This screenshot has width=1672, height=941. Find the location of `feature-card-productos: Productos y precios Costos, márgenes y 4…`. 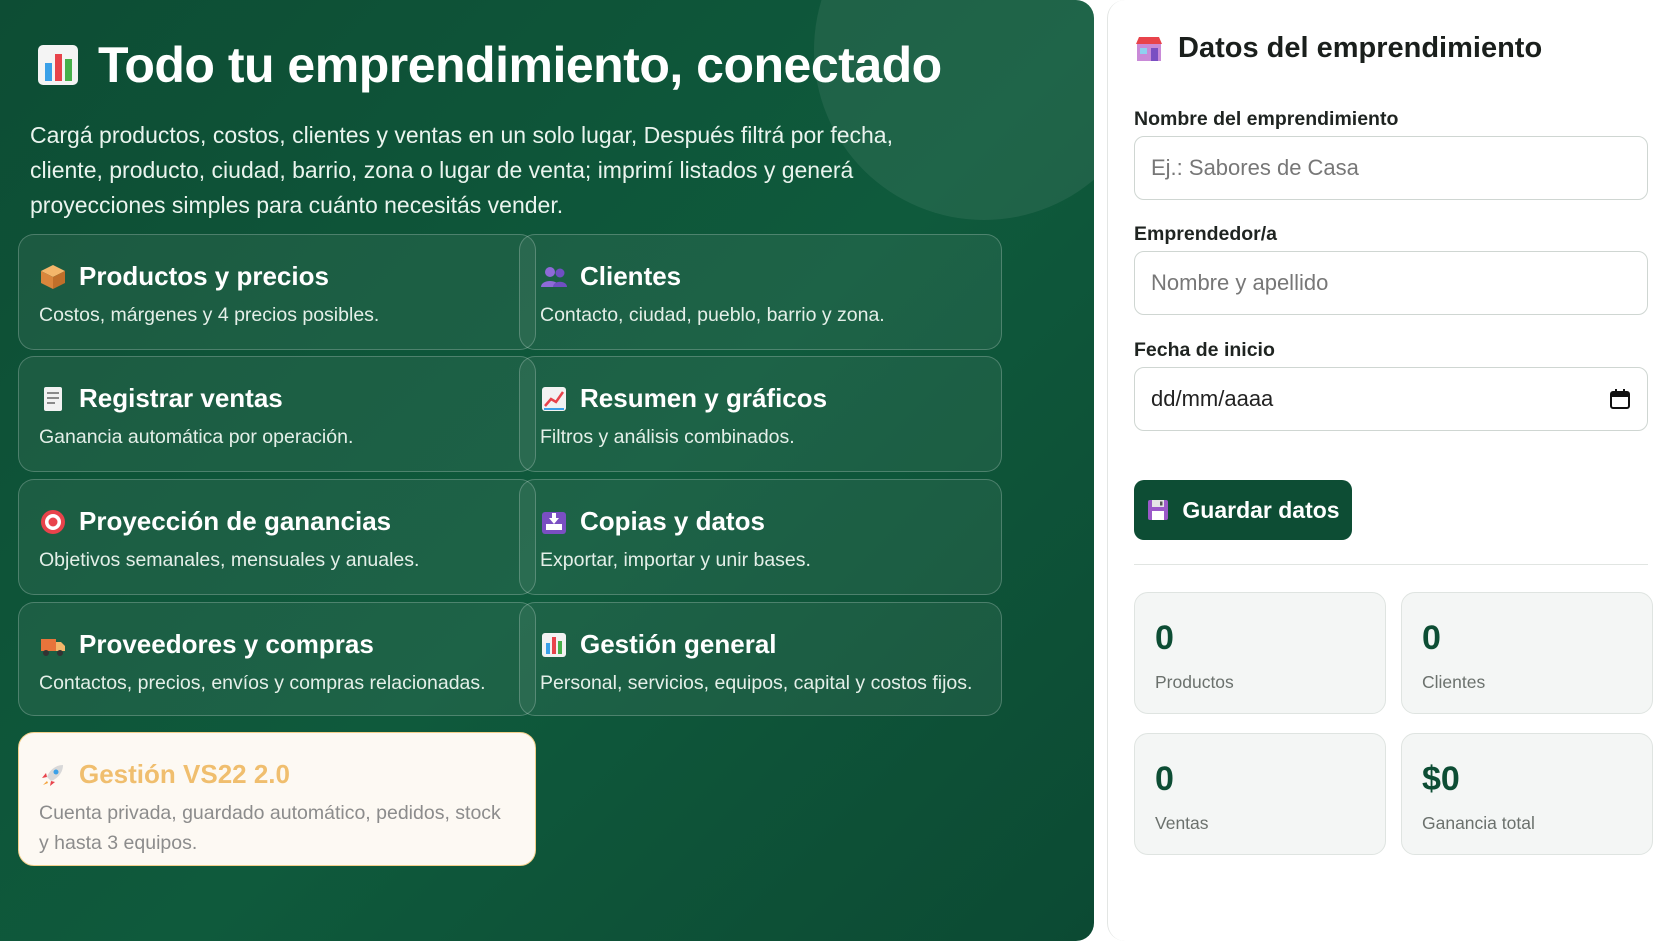

feature-card-productos: Productos y precios Costos, márgenes y 4… is located at coordinates (277, 292).